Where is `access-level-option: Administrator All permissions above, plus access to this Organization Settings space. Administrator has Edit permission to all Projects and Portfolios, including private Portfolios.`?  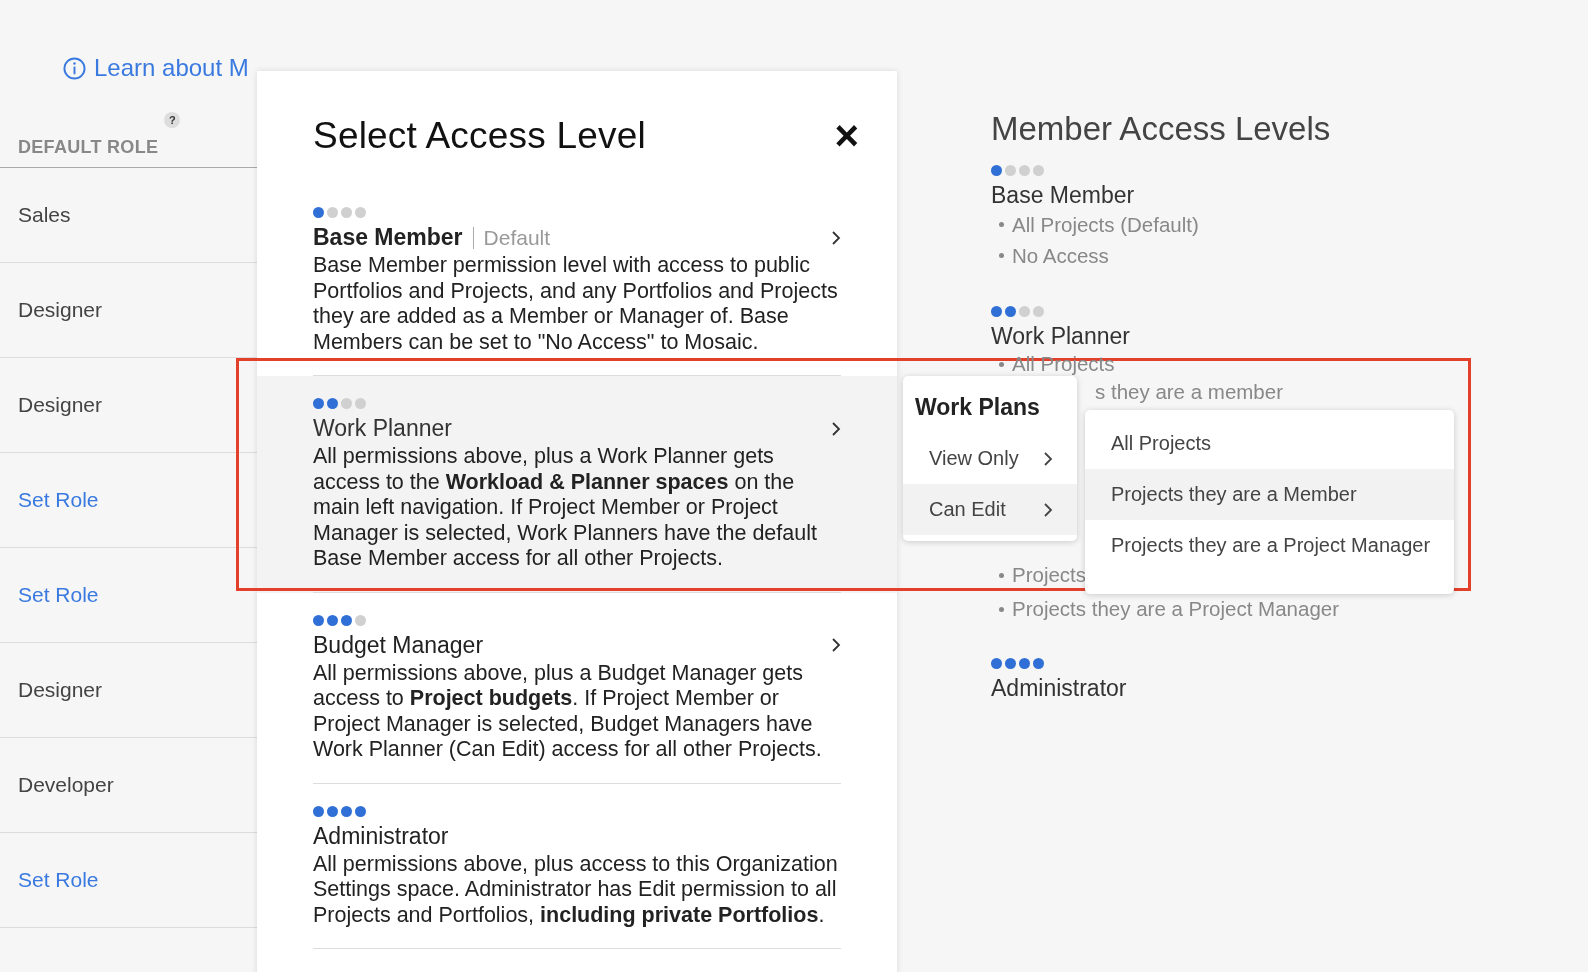 access-level-option: Administrator All permissions above, plus access to this Organization Settings space. Administrator has Edit permission to all Projects and Portfolios, including private Portfolios. is located at coordinates (577, 866).